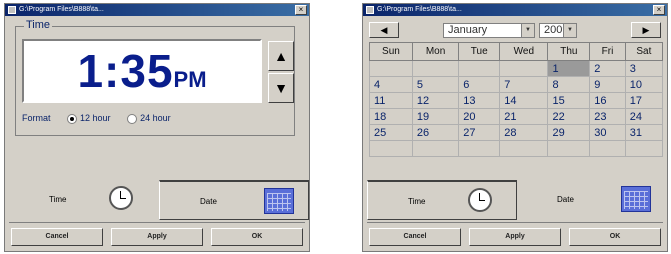  I want to click on clock-icon, so click(121, 198).